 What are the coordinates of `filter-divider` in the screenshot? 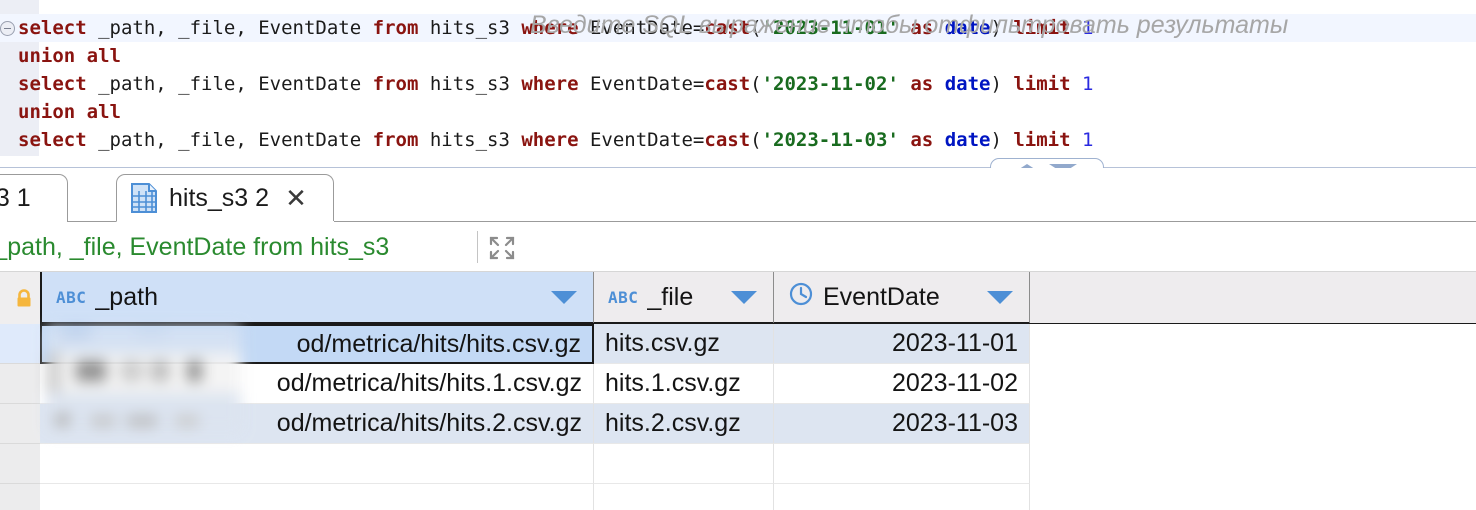 It's located at (477, 247).